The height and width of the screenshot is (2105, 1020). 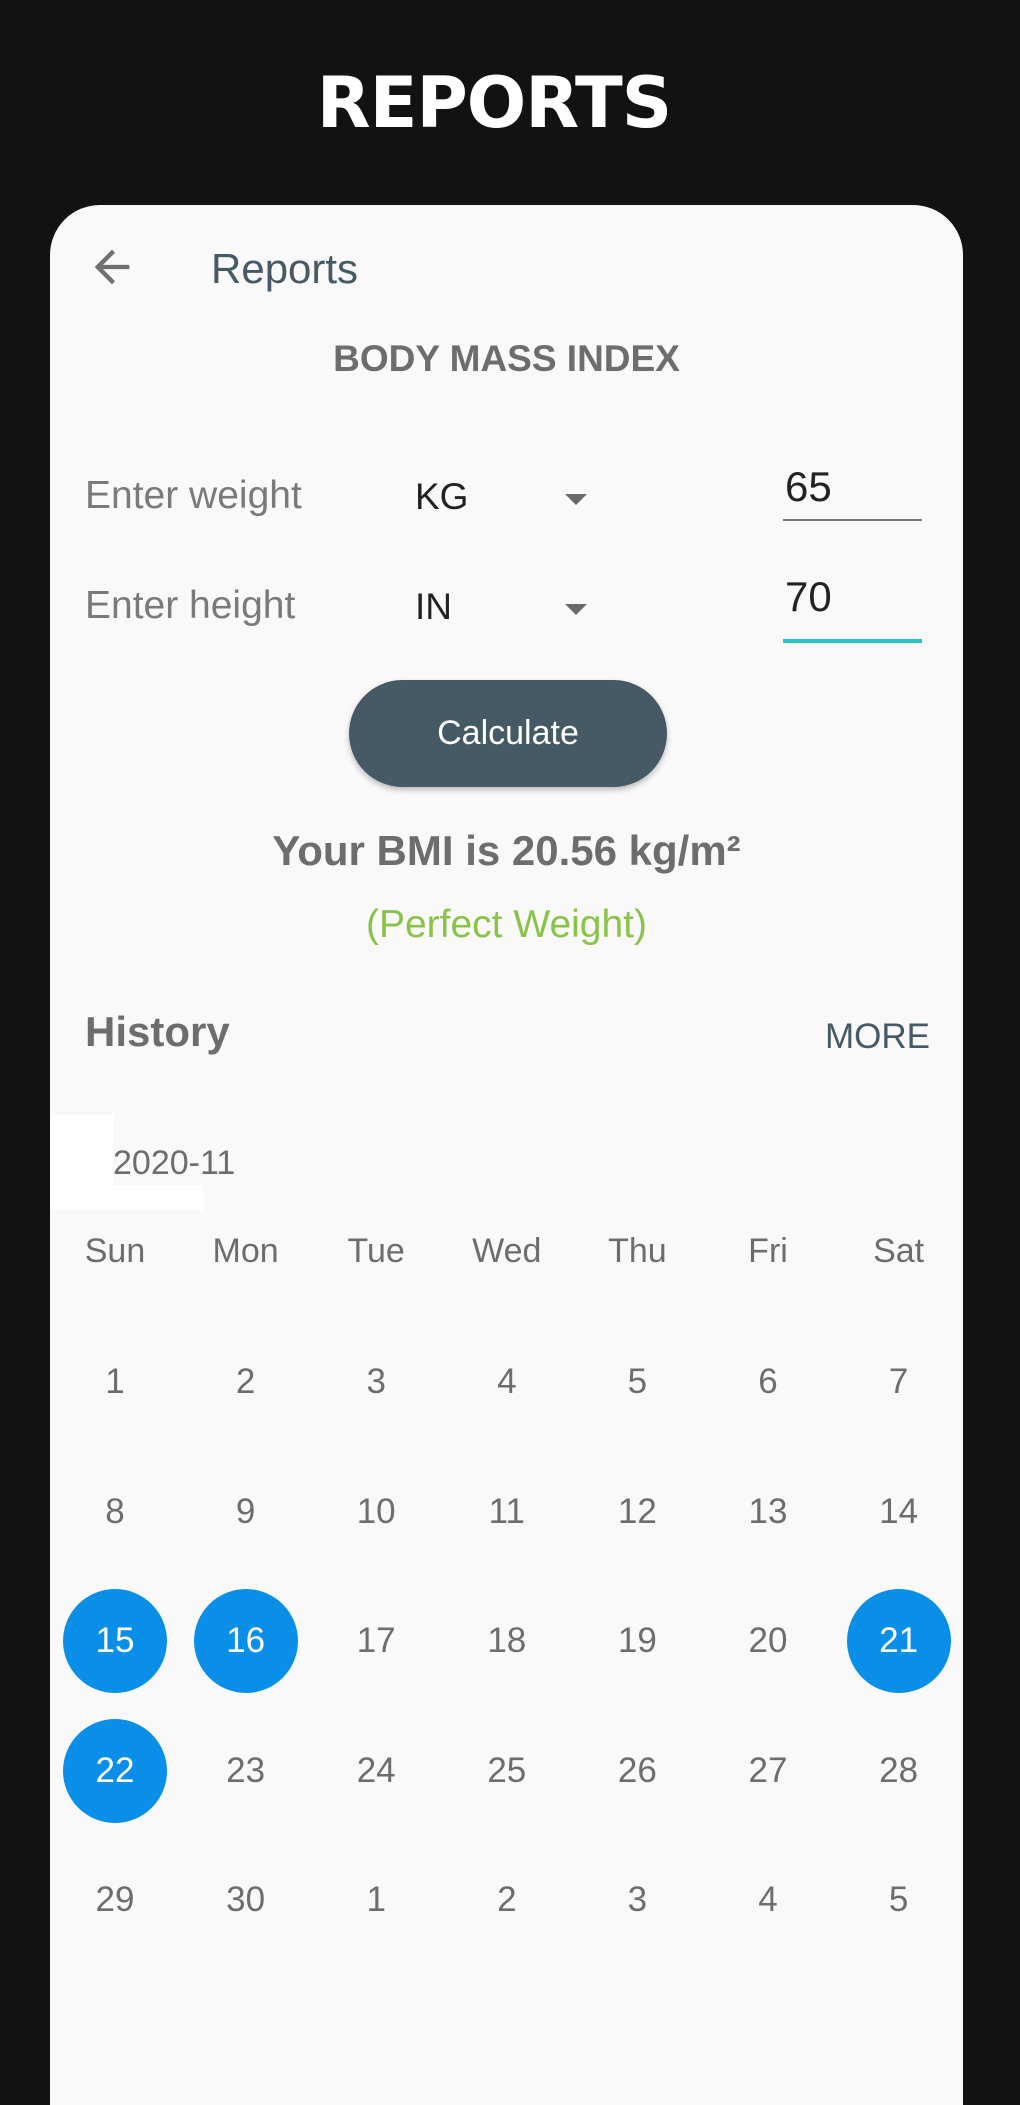 I want to click on calendar-day: 17, so click(x=376, y=1641).